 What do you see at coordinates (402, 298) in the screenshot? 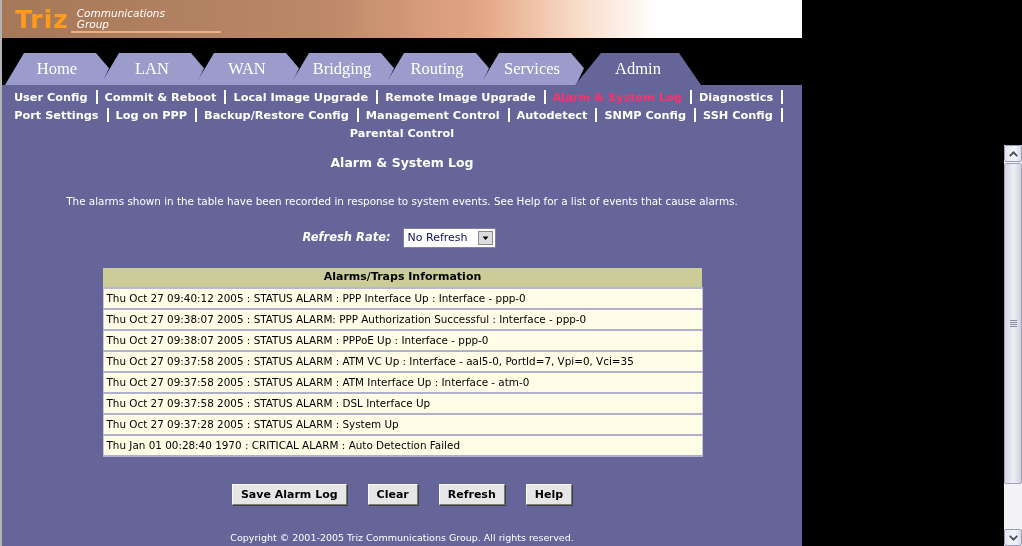
I see `table-cell: Thu Oct 27 09:40:12 2005 : STATUS ALARM : PPP Interface Up : Interface - ppp-0` at bounding box center [402, 298].